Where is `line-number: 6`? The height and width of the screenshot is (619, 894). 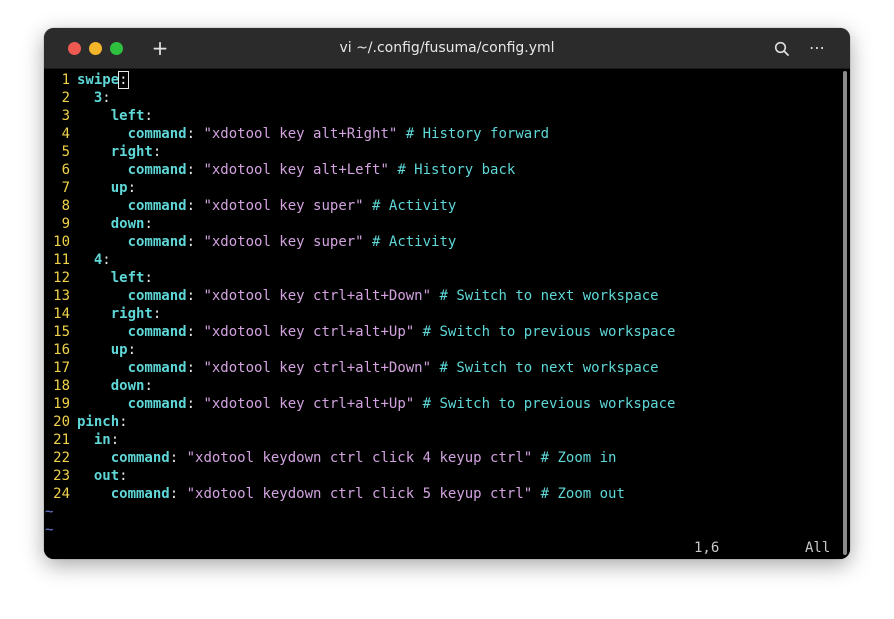
line-number: 6 is located at coordinates (65, 170).